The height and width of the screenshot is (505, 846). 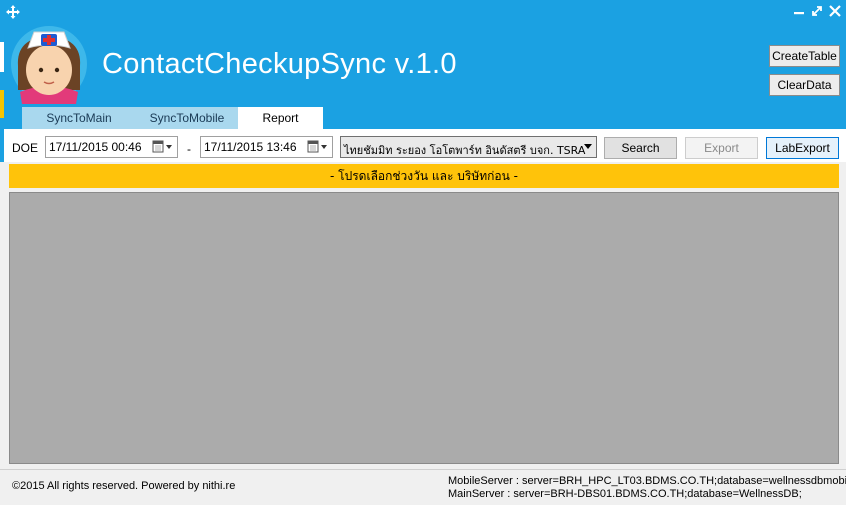 I want to click on maximize-icon, so click(x=817, y=11).